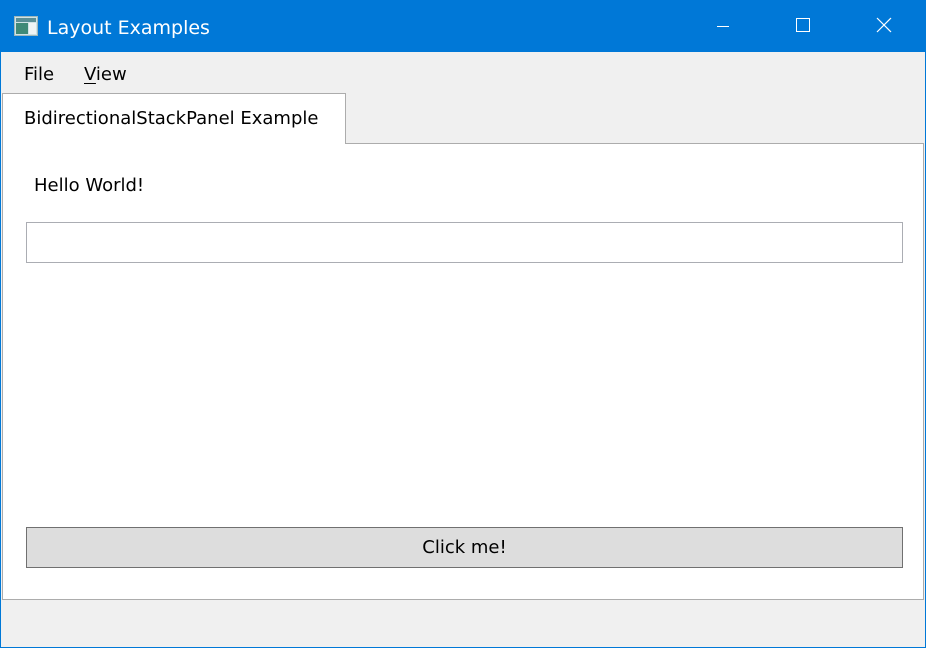 This screenshot has width=926, height=648. What do you see at coordinates (463, 26) in the screenshot?
I see `title-bar: Layout Examples` at bounding box center [463, 26].